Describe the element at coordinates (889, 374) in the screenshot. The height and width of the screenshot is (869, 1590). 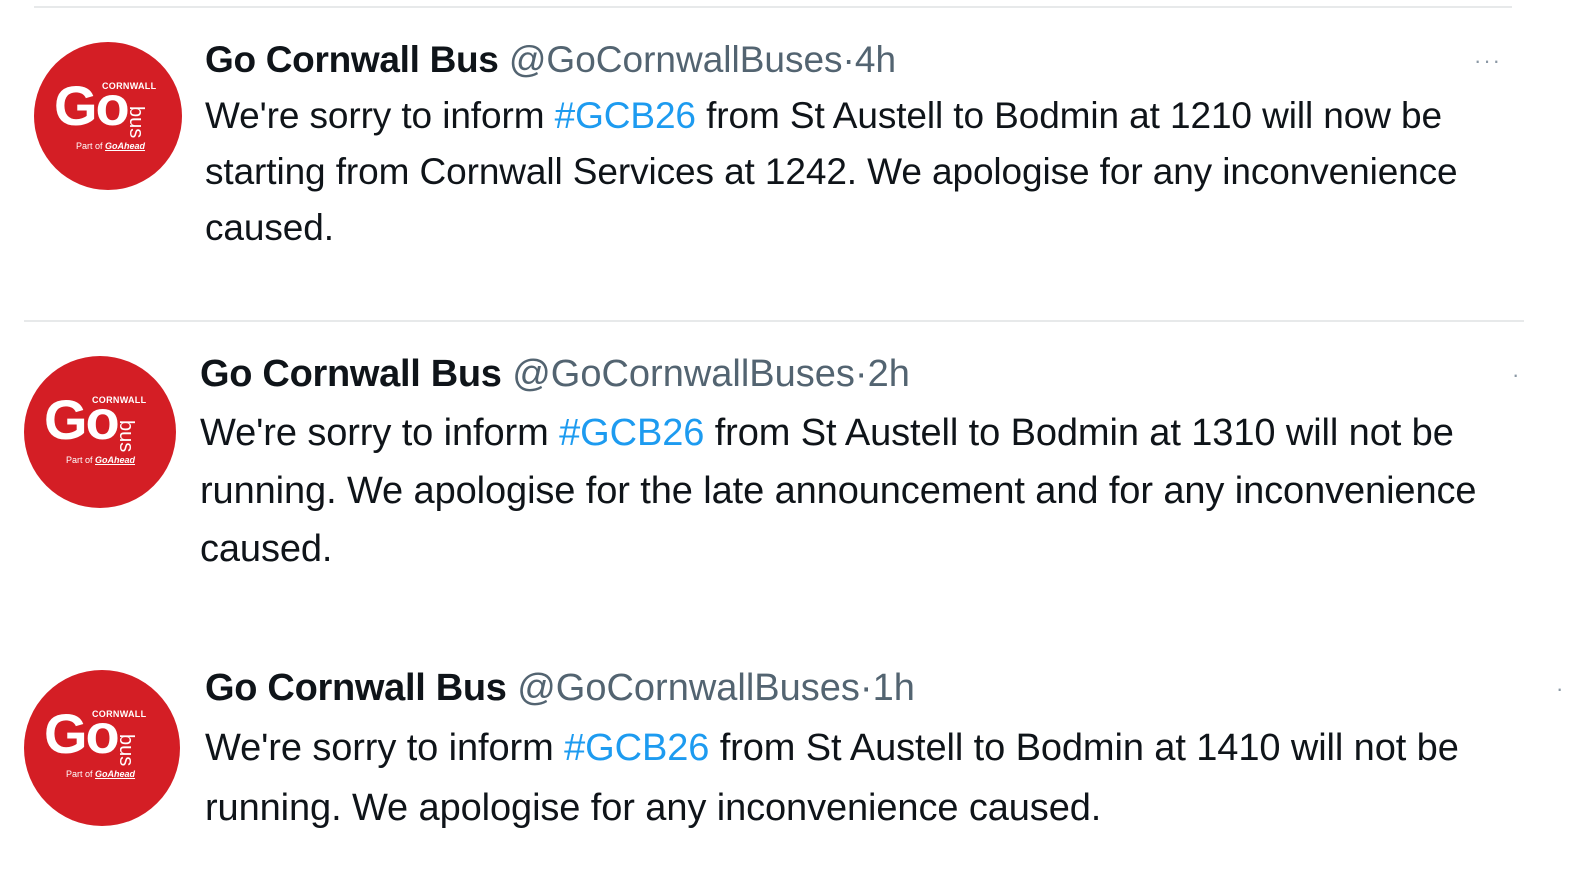
I see `timestamp: 2h` at that location.